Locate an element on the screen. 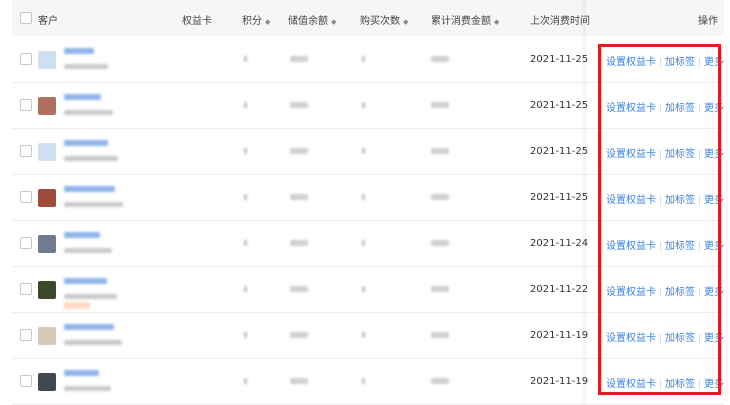 The height and width of the screenshot is (405, 730). highlight-box is located at coordinates (659, 219).